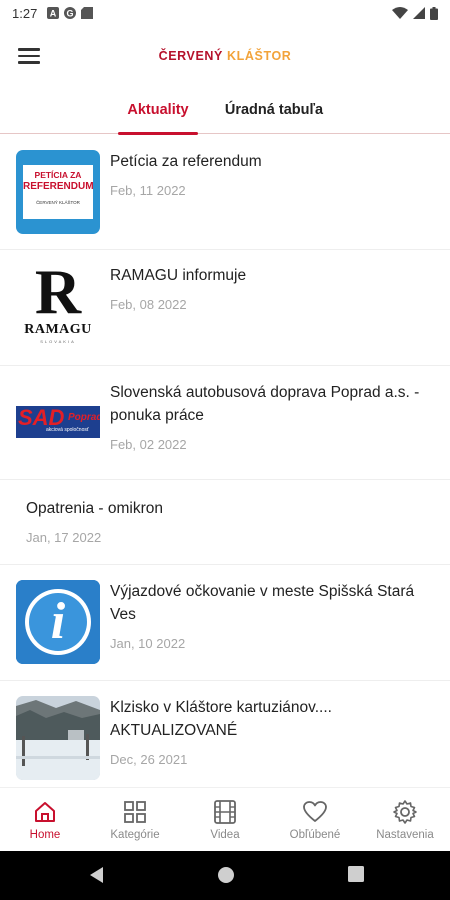 The image size is (450, 900). Describe the element at coordinates (186, 161) in the screenshot. I see `news-title: Petícia za referendum` at that location.